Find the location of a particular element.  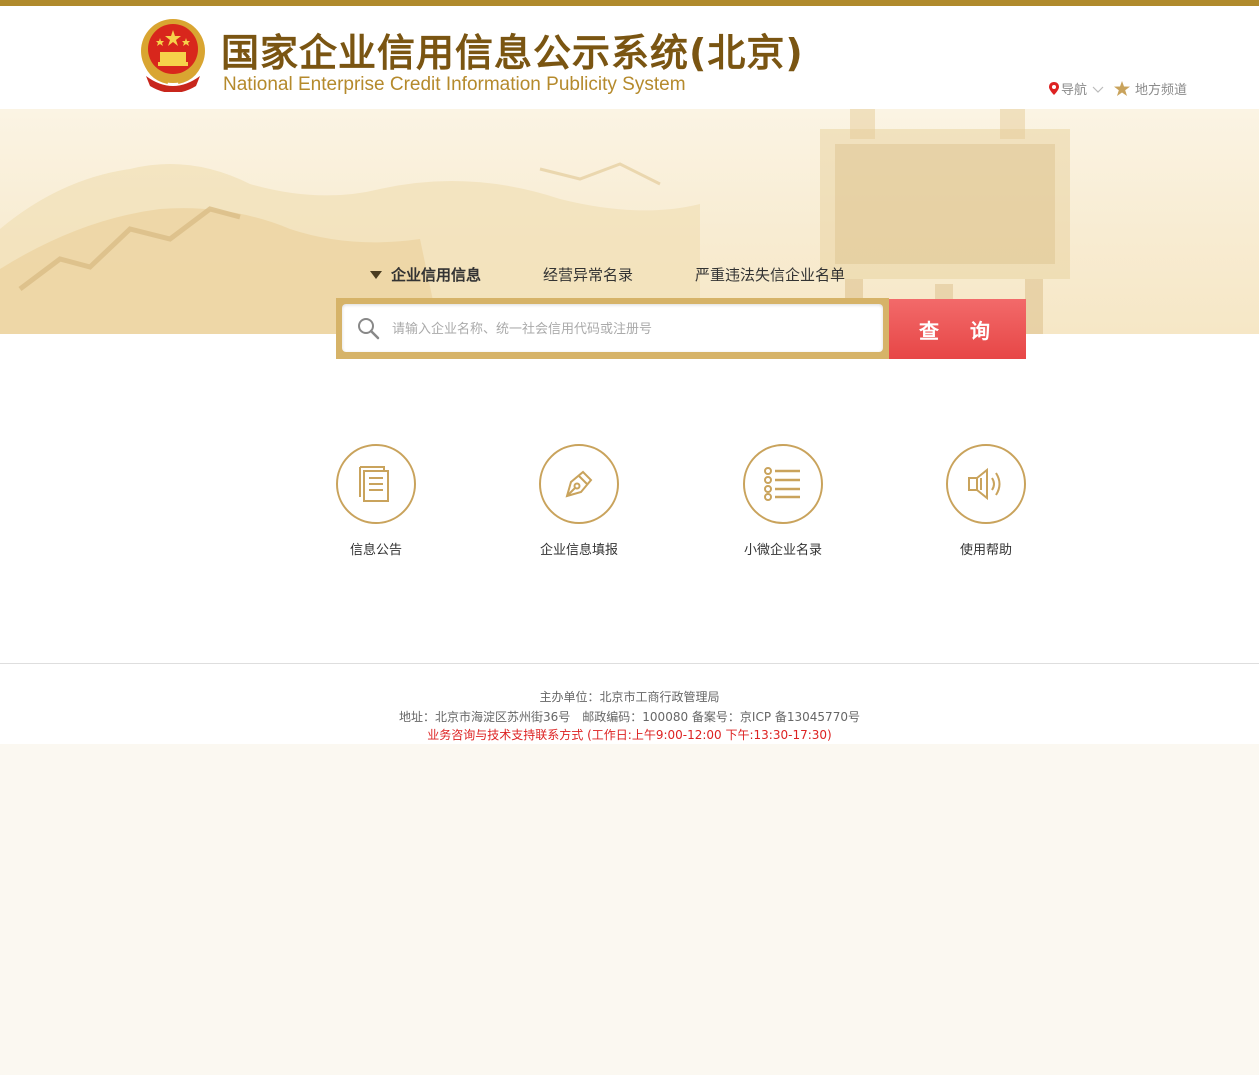

document-icon is located at coordinates (374, 484).